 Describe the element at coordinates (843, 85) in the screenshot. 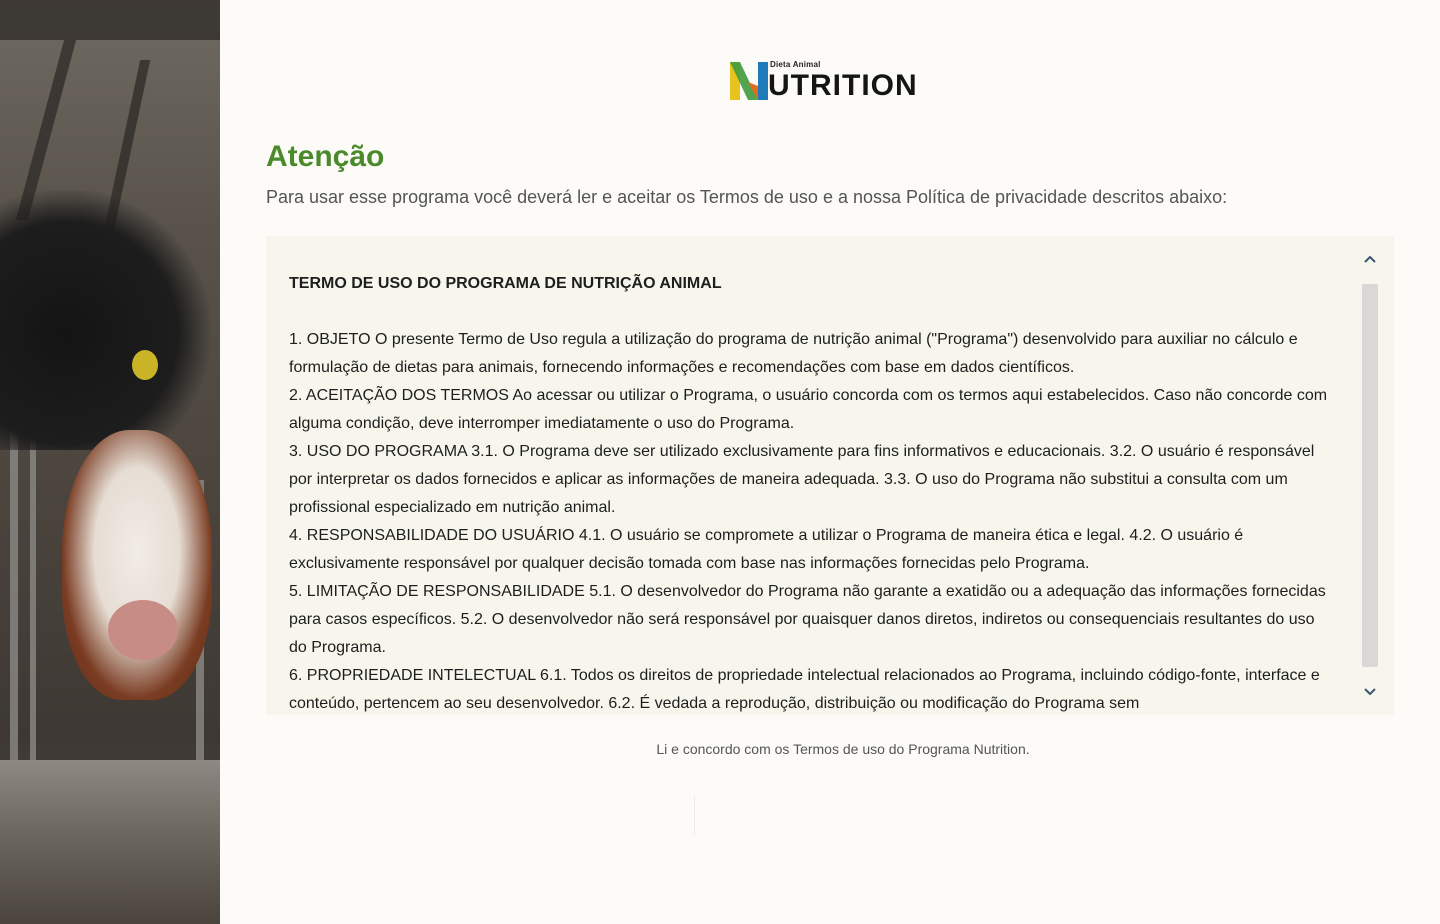

I see `logo-wordmark: UTRITION` at that location.